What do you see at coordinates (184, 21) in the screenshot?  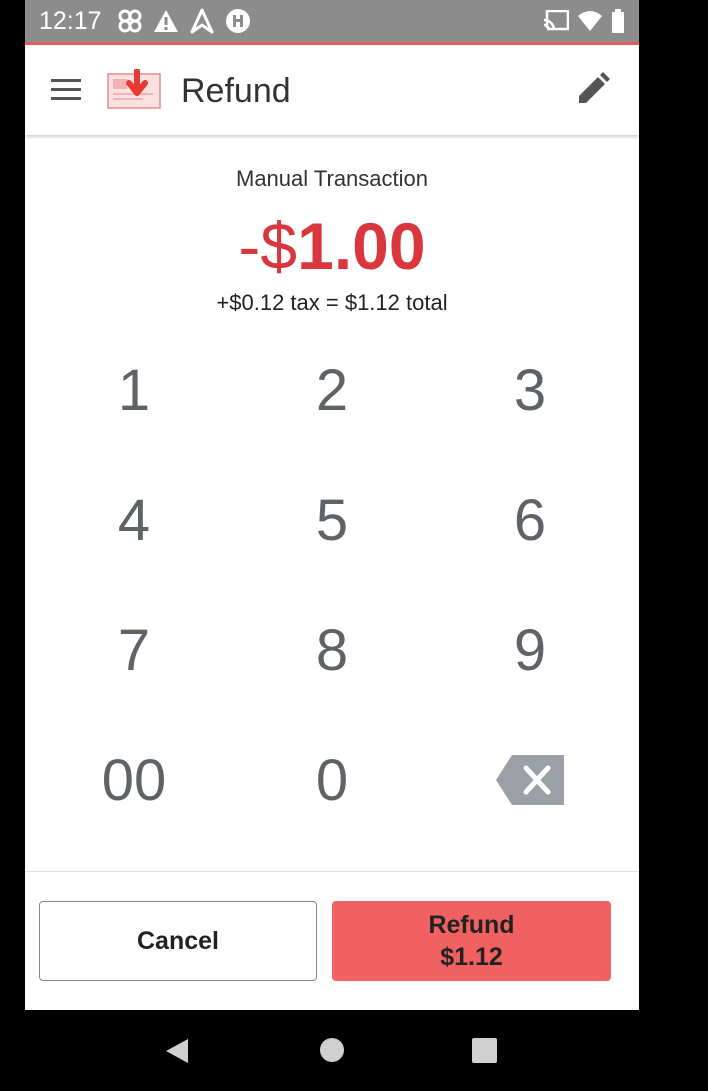 I see `status-notification-icons` at bounding box center [184, 21].